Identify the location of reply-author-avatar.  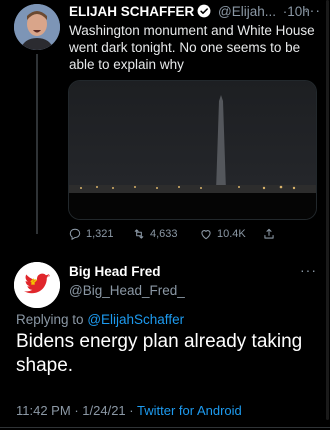
(37, 285).